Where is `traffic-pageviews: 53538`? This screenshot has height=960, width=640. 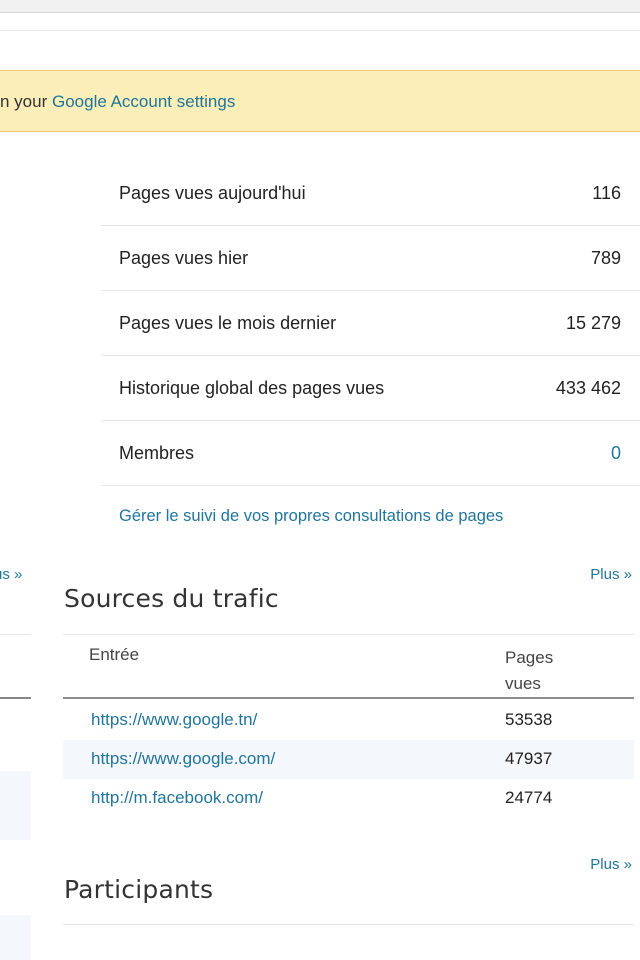
traffic-pageviews: 53538 is located at coordinates (529, 719).